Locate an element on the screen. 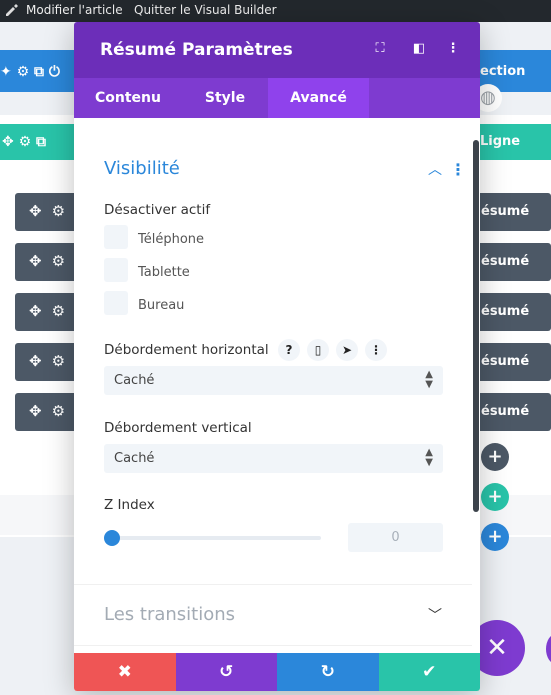 The height and width of the screenshot is (695, 551). overflow-vertical-label: Débordement vertical is located at coordinates (178, 428).